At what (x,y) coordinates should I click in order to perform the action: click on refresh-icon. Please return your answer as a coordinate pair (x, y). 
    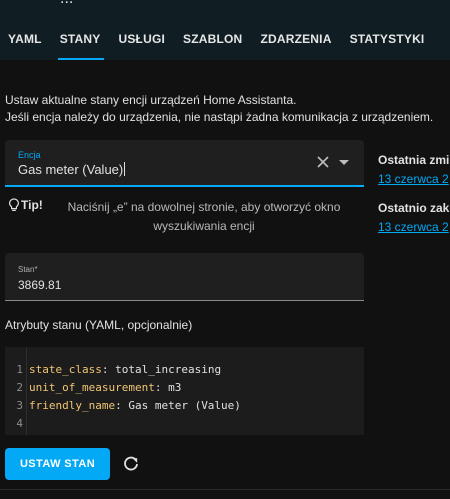
    Looking at the image, I should click on (131, 464).